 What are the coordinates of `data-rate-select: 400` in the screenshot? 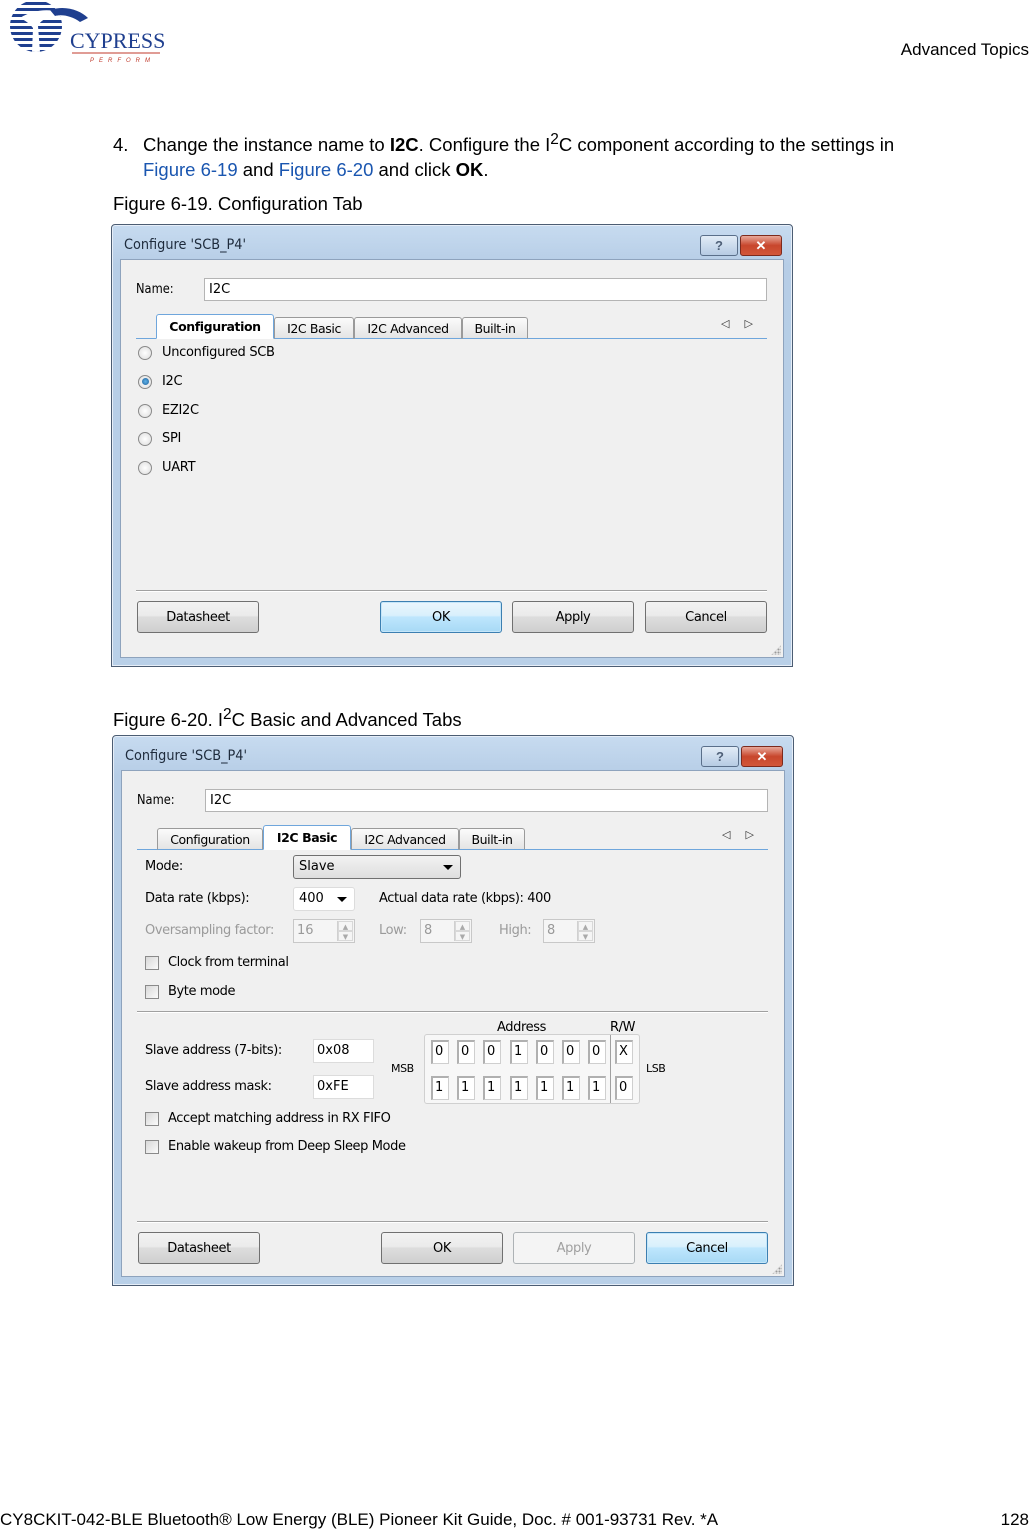 It's located at (324, 899).